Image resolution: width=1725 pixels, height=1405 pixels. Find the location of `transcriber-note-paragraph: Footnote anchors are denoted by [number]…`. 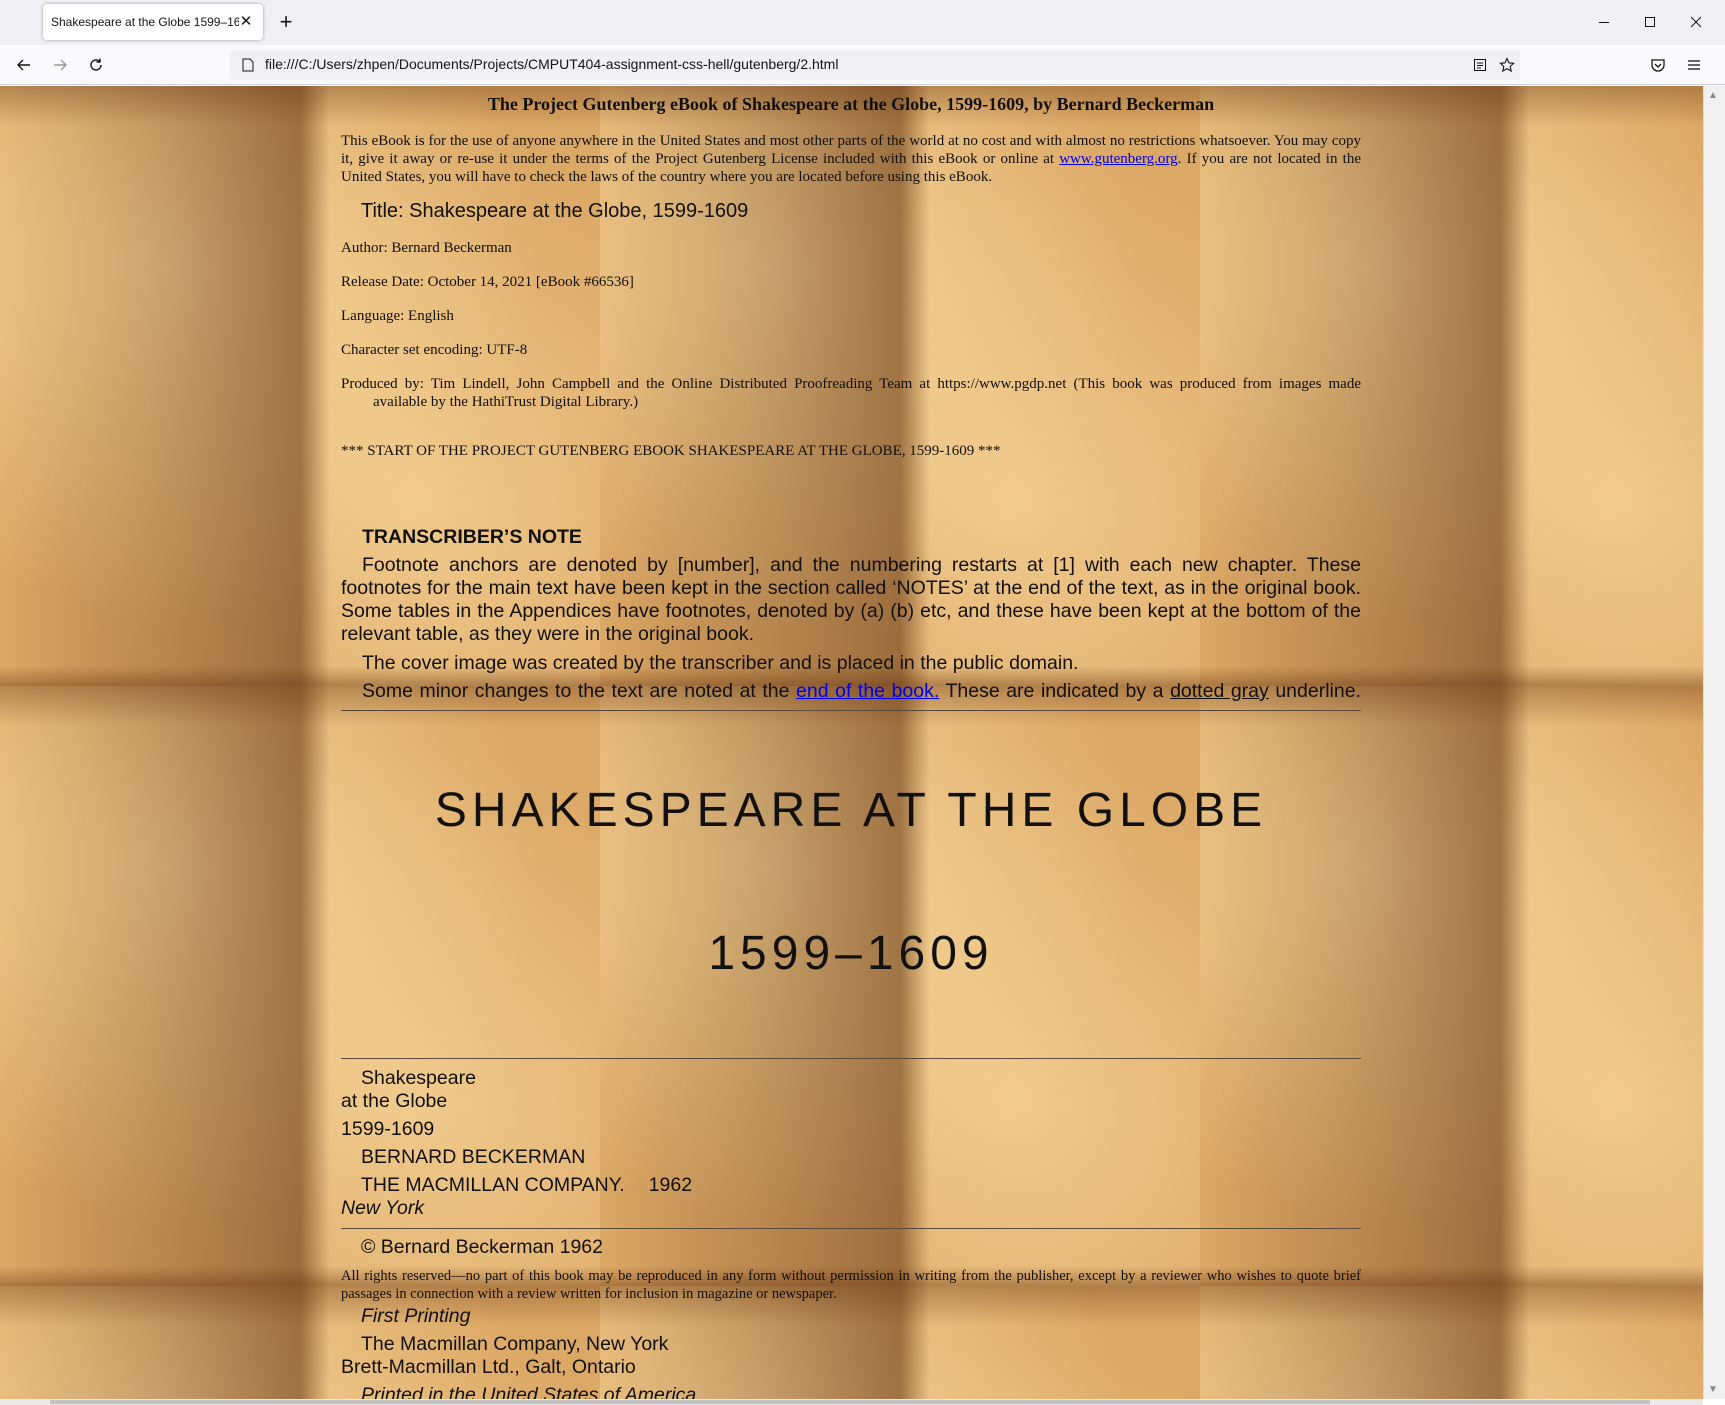

transcriber-note-paragraph: Footnote anchors are denoted by [number]… is located at coordinates (851, 599).